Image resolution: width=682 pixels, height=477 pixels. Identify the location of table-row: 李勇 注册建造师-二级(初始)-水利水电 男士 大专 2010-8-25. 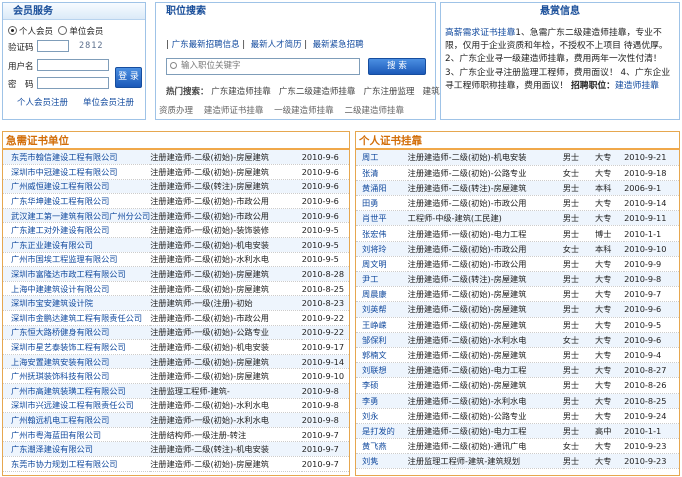
(517, 401).